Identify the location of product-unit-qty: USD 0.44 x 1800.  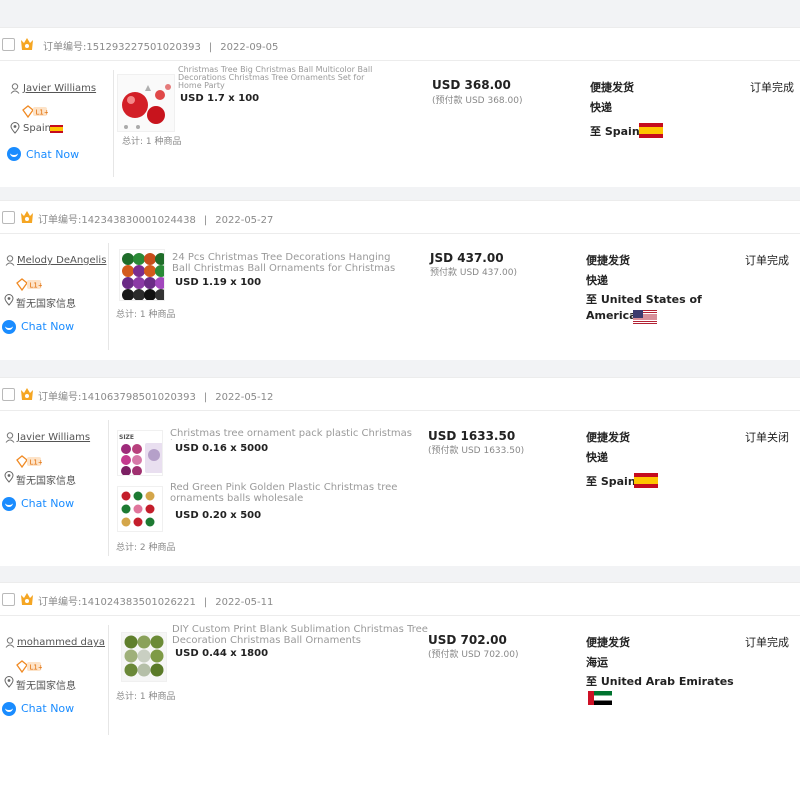
(222, 653).